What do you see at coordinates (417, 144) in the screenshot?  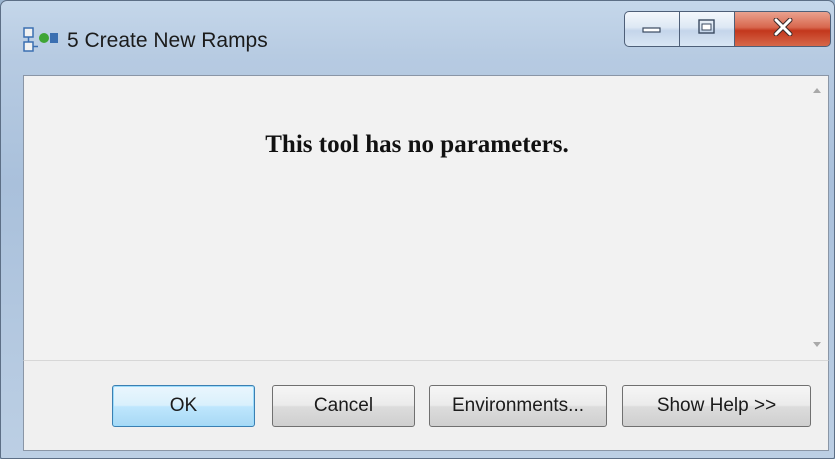 I see `no-parameters-message: This tool has no parameters.` at bounding box center [417, 144].